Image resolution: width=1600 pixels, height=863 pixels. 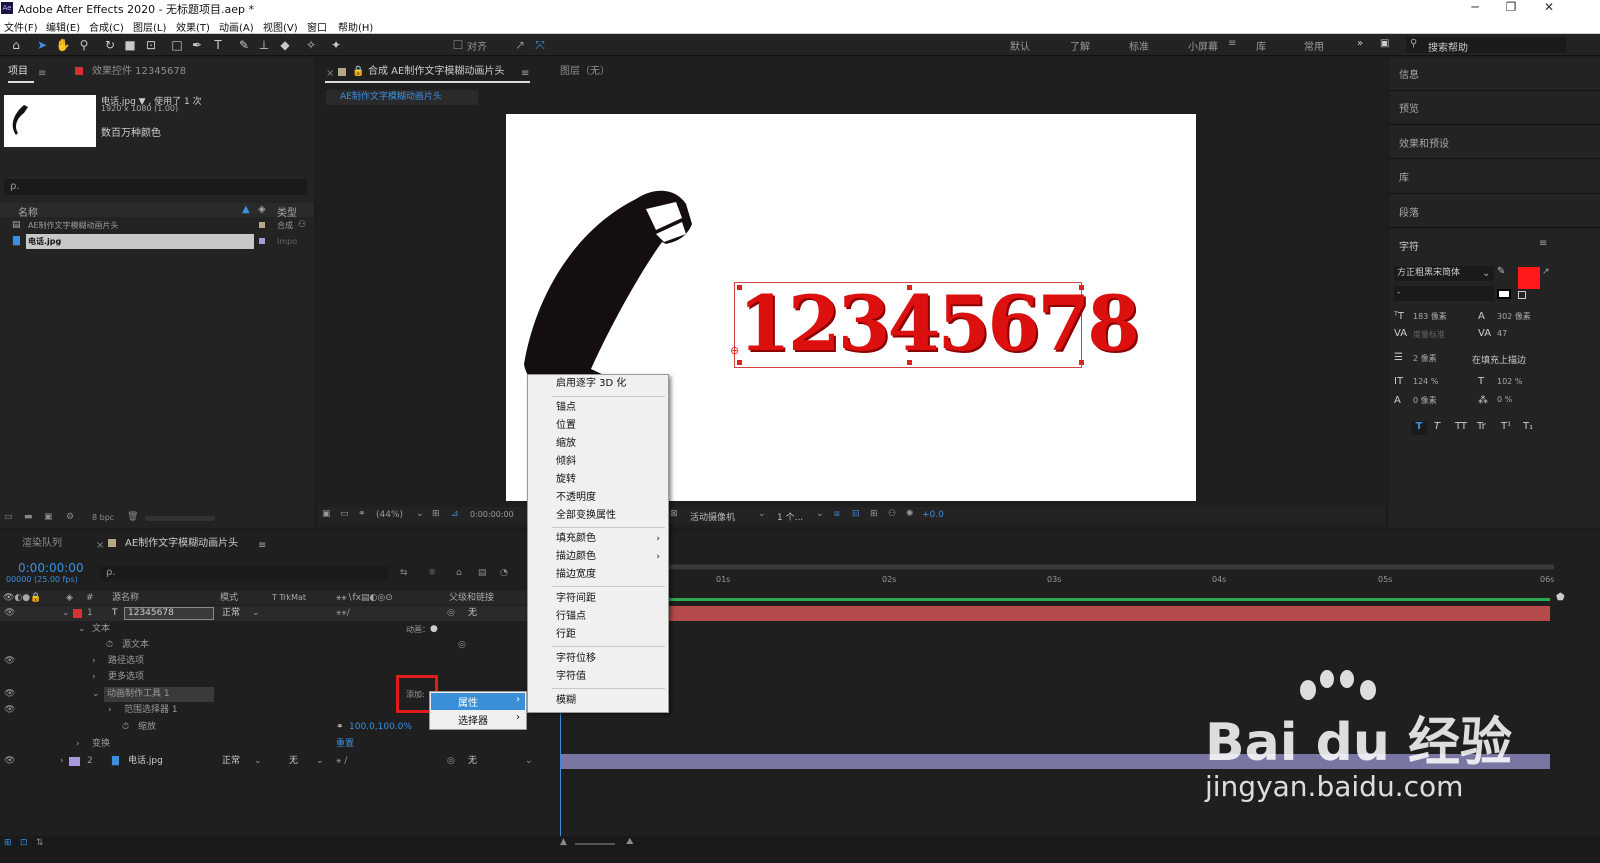 I want to click on eraser-tool-icon: ◆, so click(x=285, y=45).